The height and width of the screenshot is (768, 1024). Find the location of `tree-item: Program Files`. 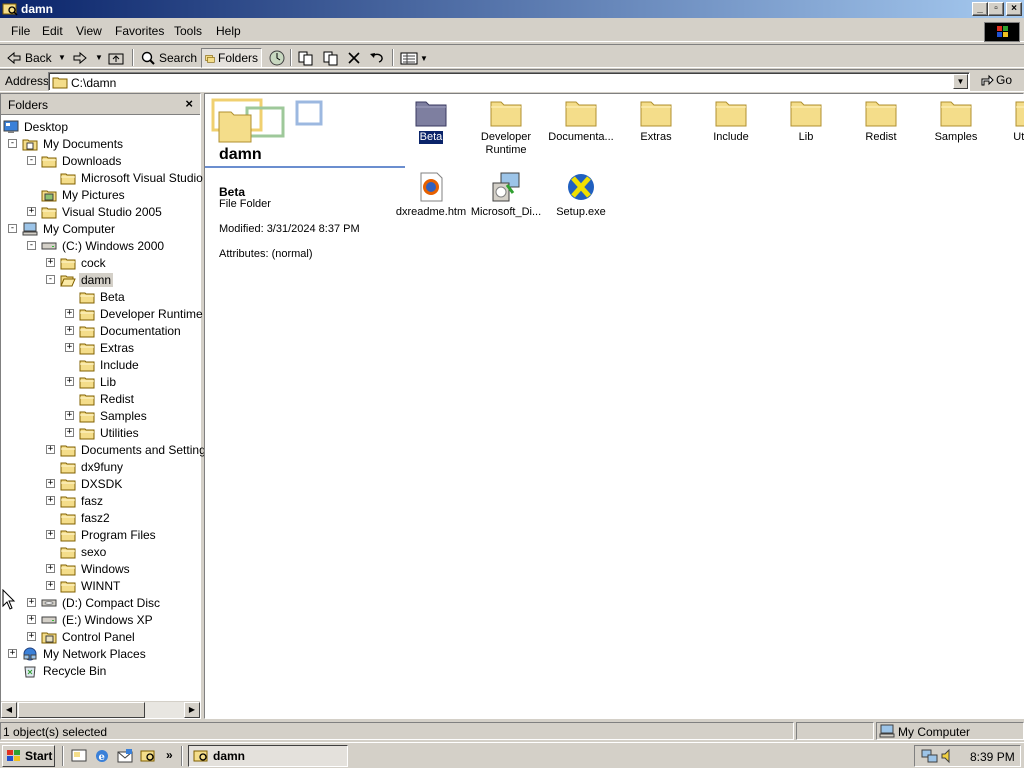

tree-item: Program Files is located at coordinates (109, 534).